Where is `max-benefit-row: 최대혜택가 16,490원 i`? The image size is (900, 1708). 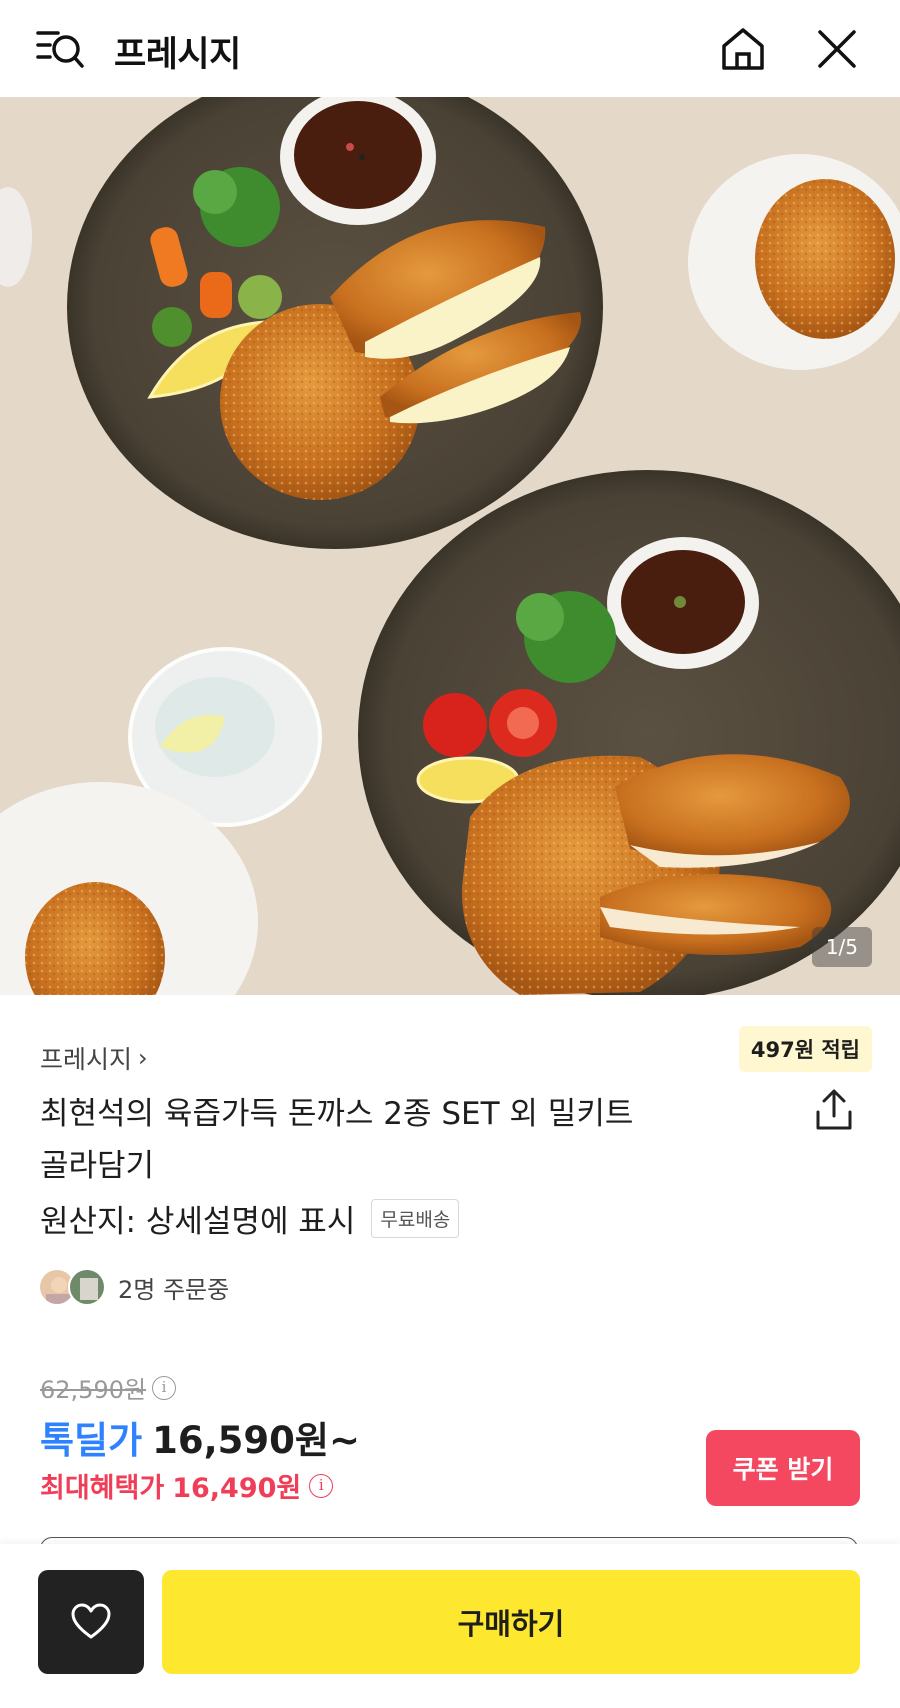 max-benefit-row: 최대혜택가 16,490원 i is located at coordinates (187, 1485).